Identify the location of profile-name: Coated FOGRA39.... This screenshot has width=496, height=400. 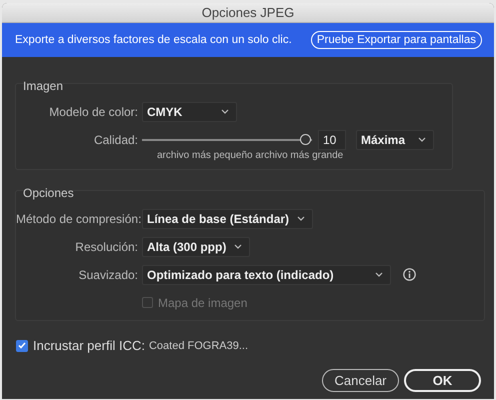
(198, 346).